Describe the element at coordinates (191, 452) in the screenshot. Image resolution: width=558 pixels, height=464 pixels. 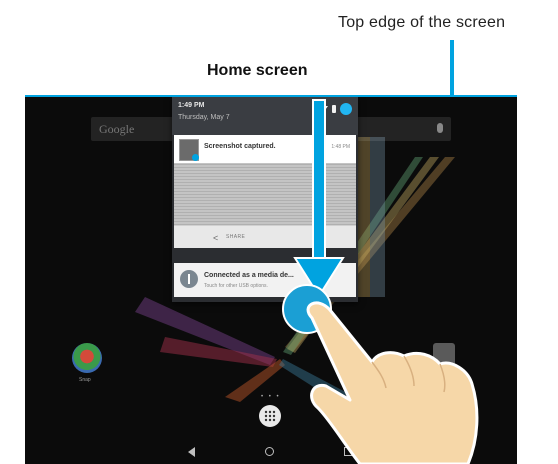
I see `back-icon` at that location.